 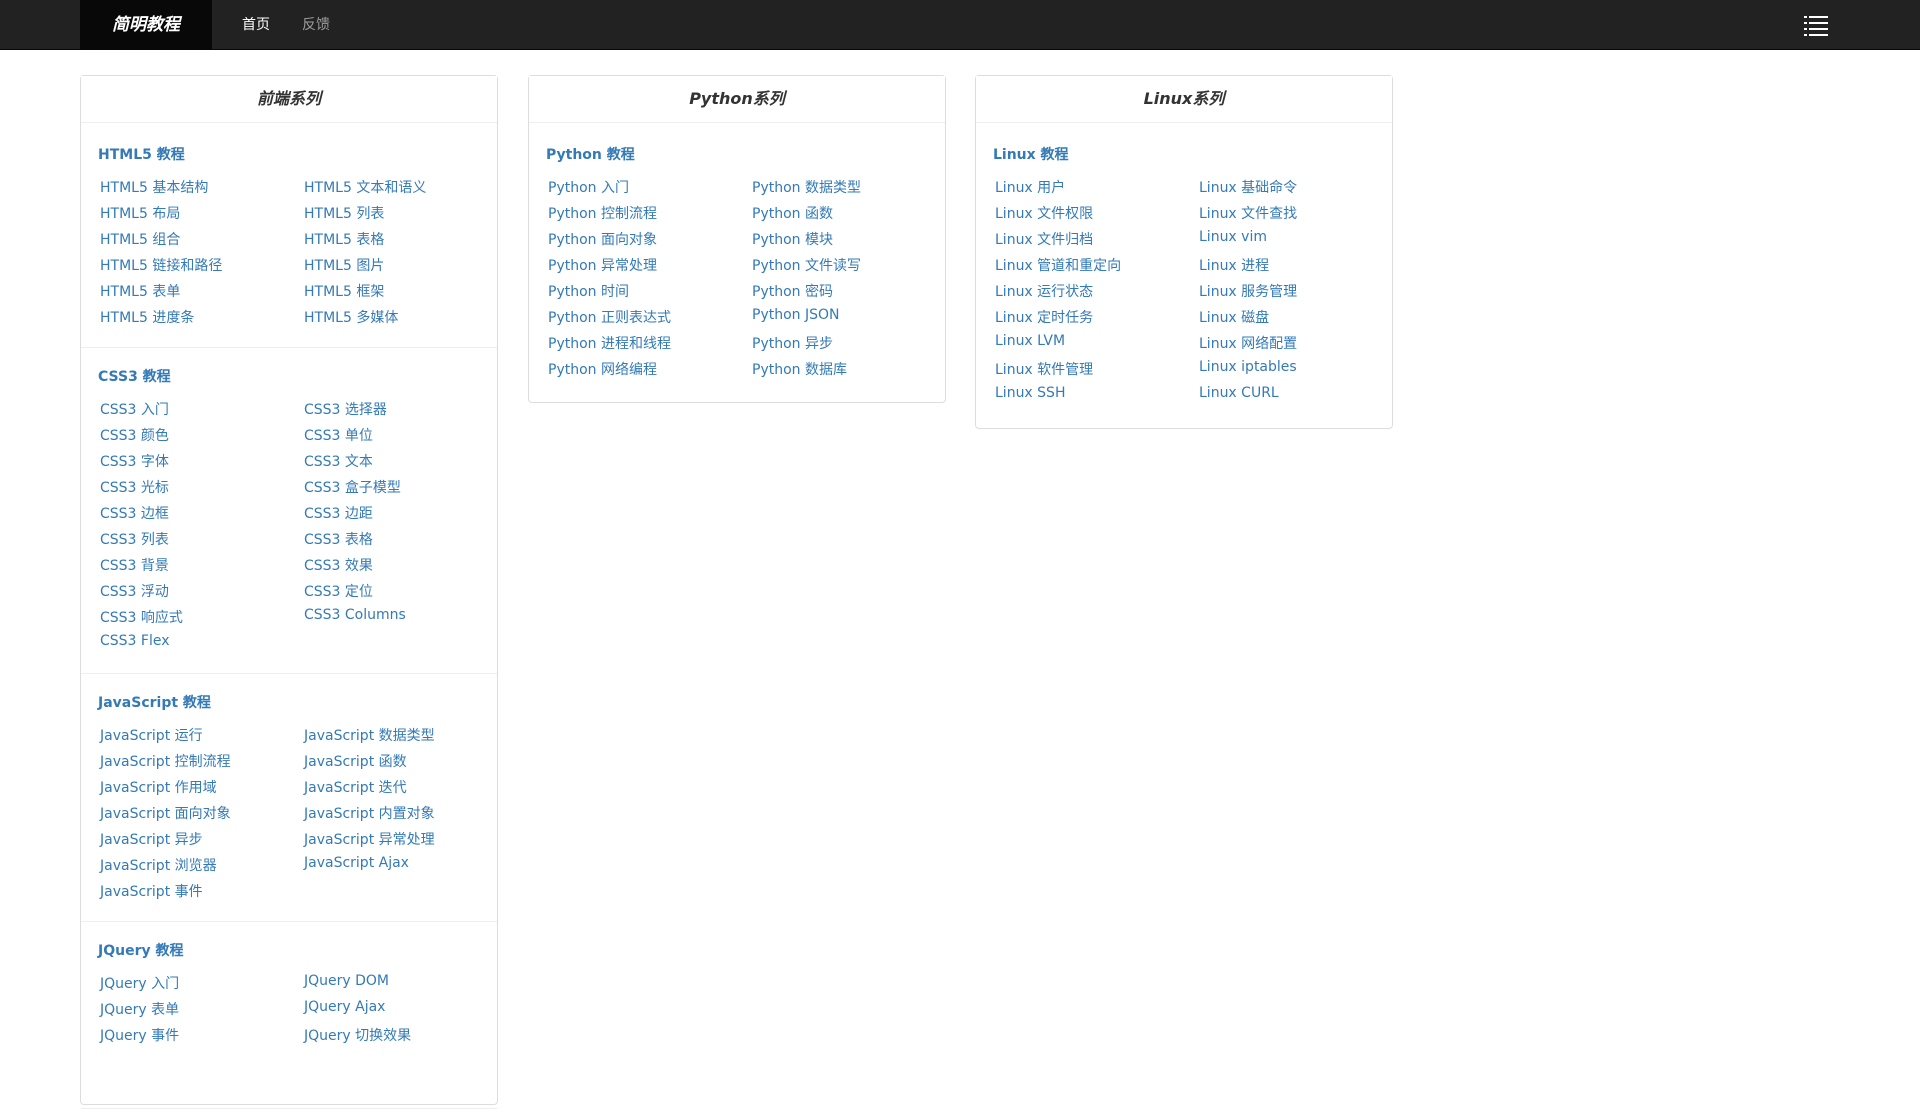 What do you see at coordinates (1239, 393) in the screenshot?
I see `tutorial-link-linux-18: Linux CURL` at bounding box center [1239, 393].